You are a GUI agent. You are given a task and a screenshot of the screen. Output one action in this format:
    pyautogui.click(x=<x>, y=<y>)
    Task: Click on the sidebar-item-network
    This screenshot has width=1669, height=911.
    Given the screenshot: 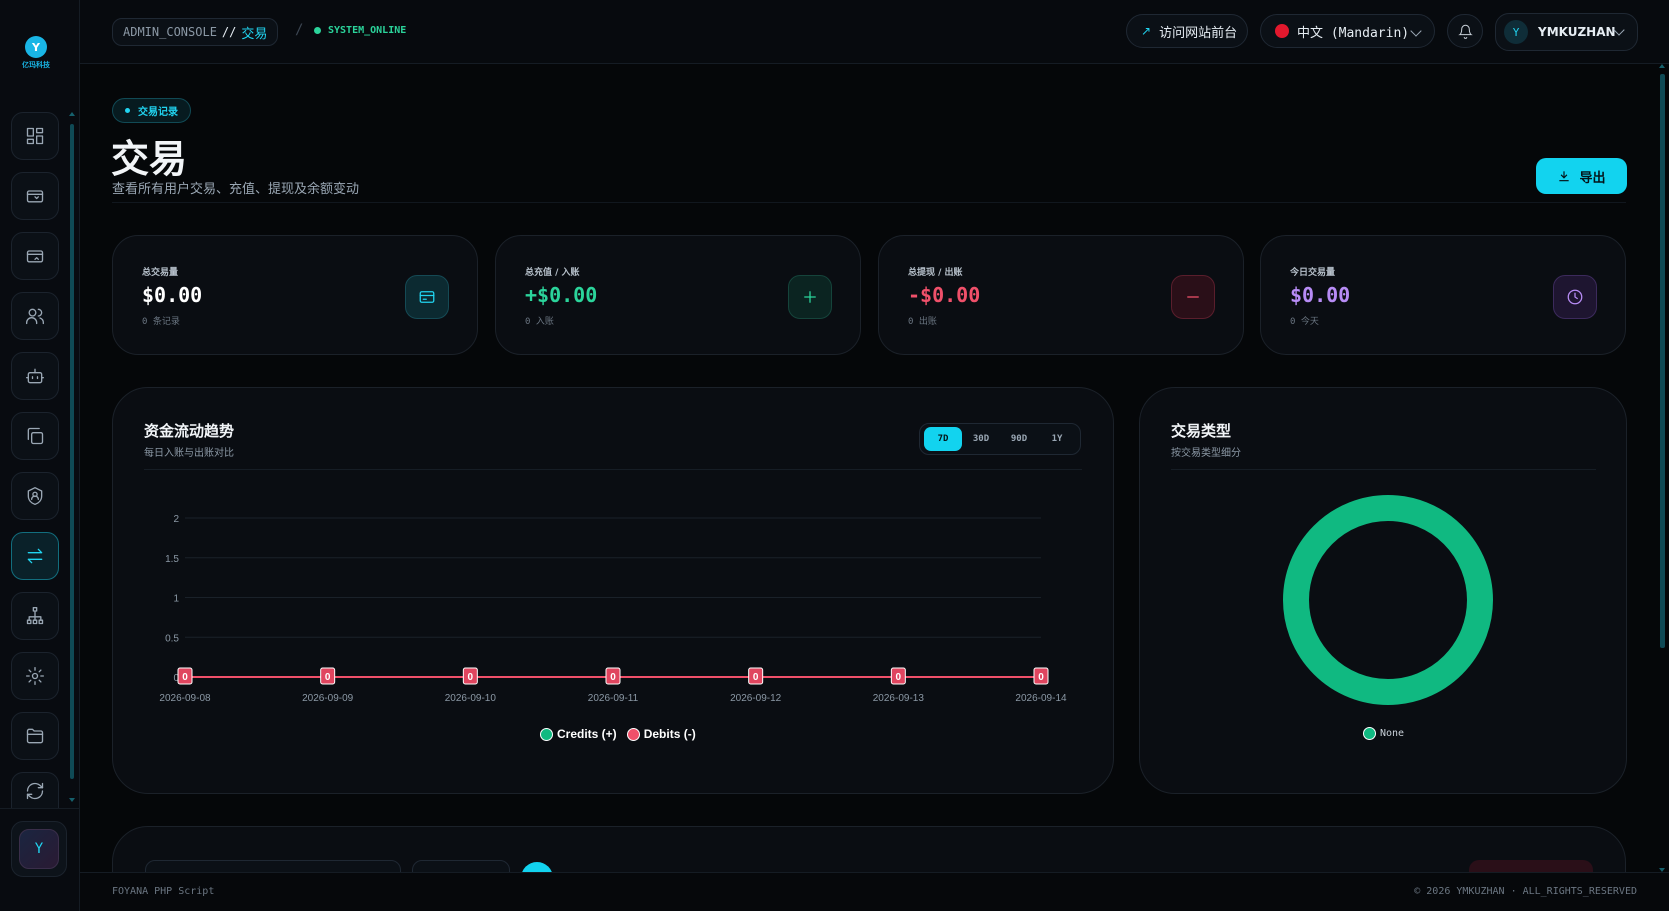 What is the action you would take?
    pyautogui.click(x=35, y=616)
    